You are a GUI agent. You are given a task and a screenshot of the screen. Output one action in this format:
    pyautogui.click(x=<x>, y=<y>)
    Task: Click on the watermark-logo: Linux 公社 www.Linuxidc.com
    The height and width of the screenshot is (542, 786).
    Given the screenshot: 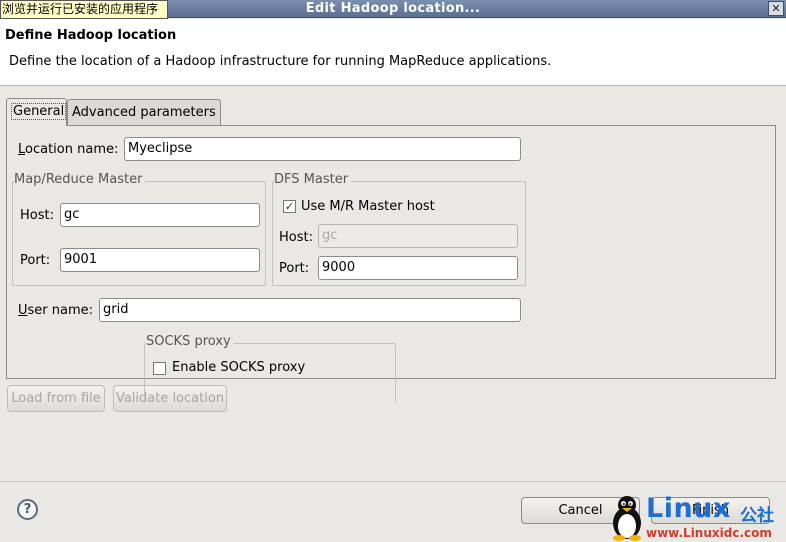 What is the action you would take?
    pyautogui.click(x=698, y=517)
    